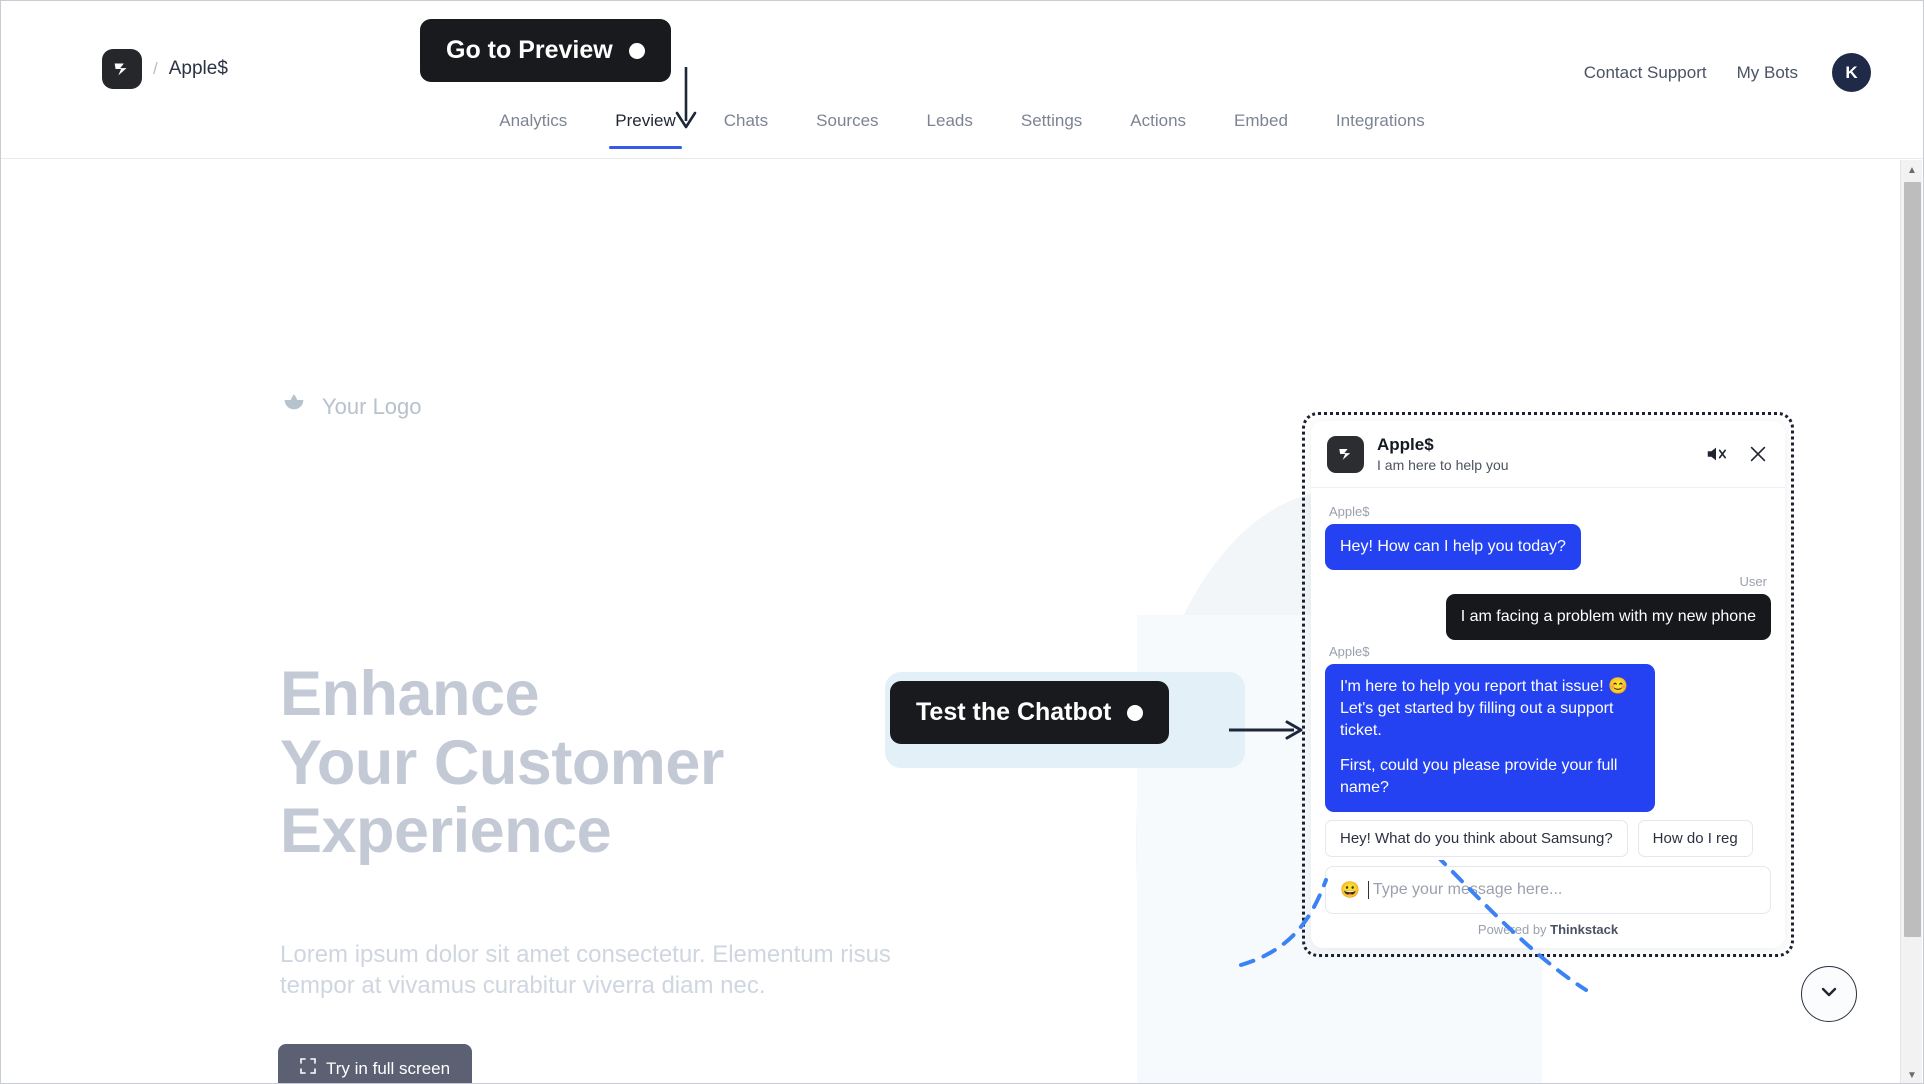 This screenshot has width=1924, height=1084. I want to click on droplet-logo-icon, so click(294, 402).